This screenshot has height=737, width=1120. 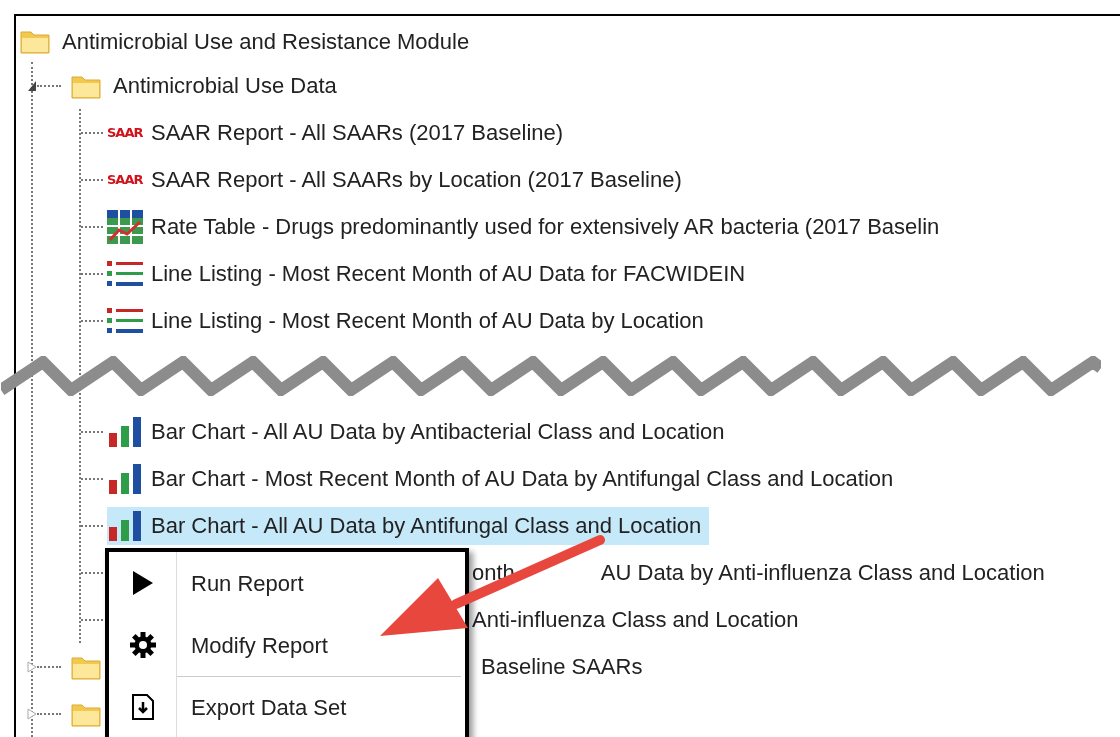 I want to click on tree-item: Bar Chart - All AU Data by Antifungal Class and Location, so click(x=408, y=525).